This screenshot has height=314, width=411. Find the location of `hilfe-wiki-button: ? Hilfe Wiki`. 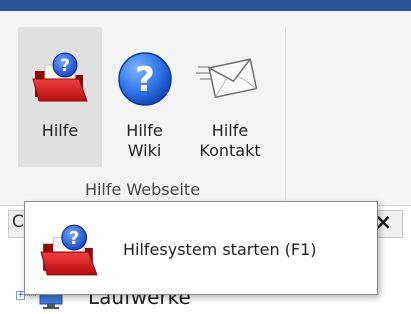

hilfe-wiki-button: ? Hilfe Wiki is located at coordinates (144, 97).